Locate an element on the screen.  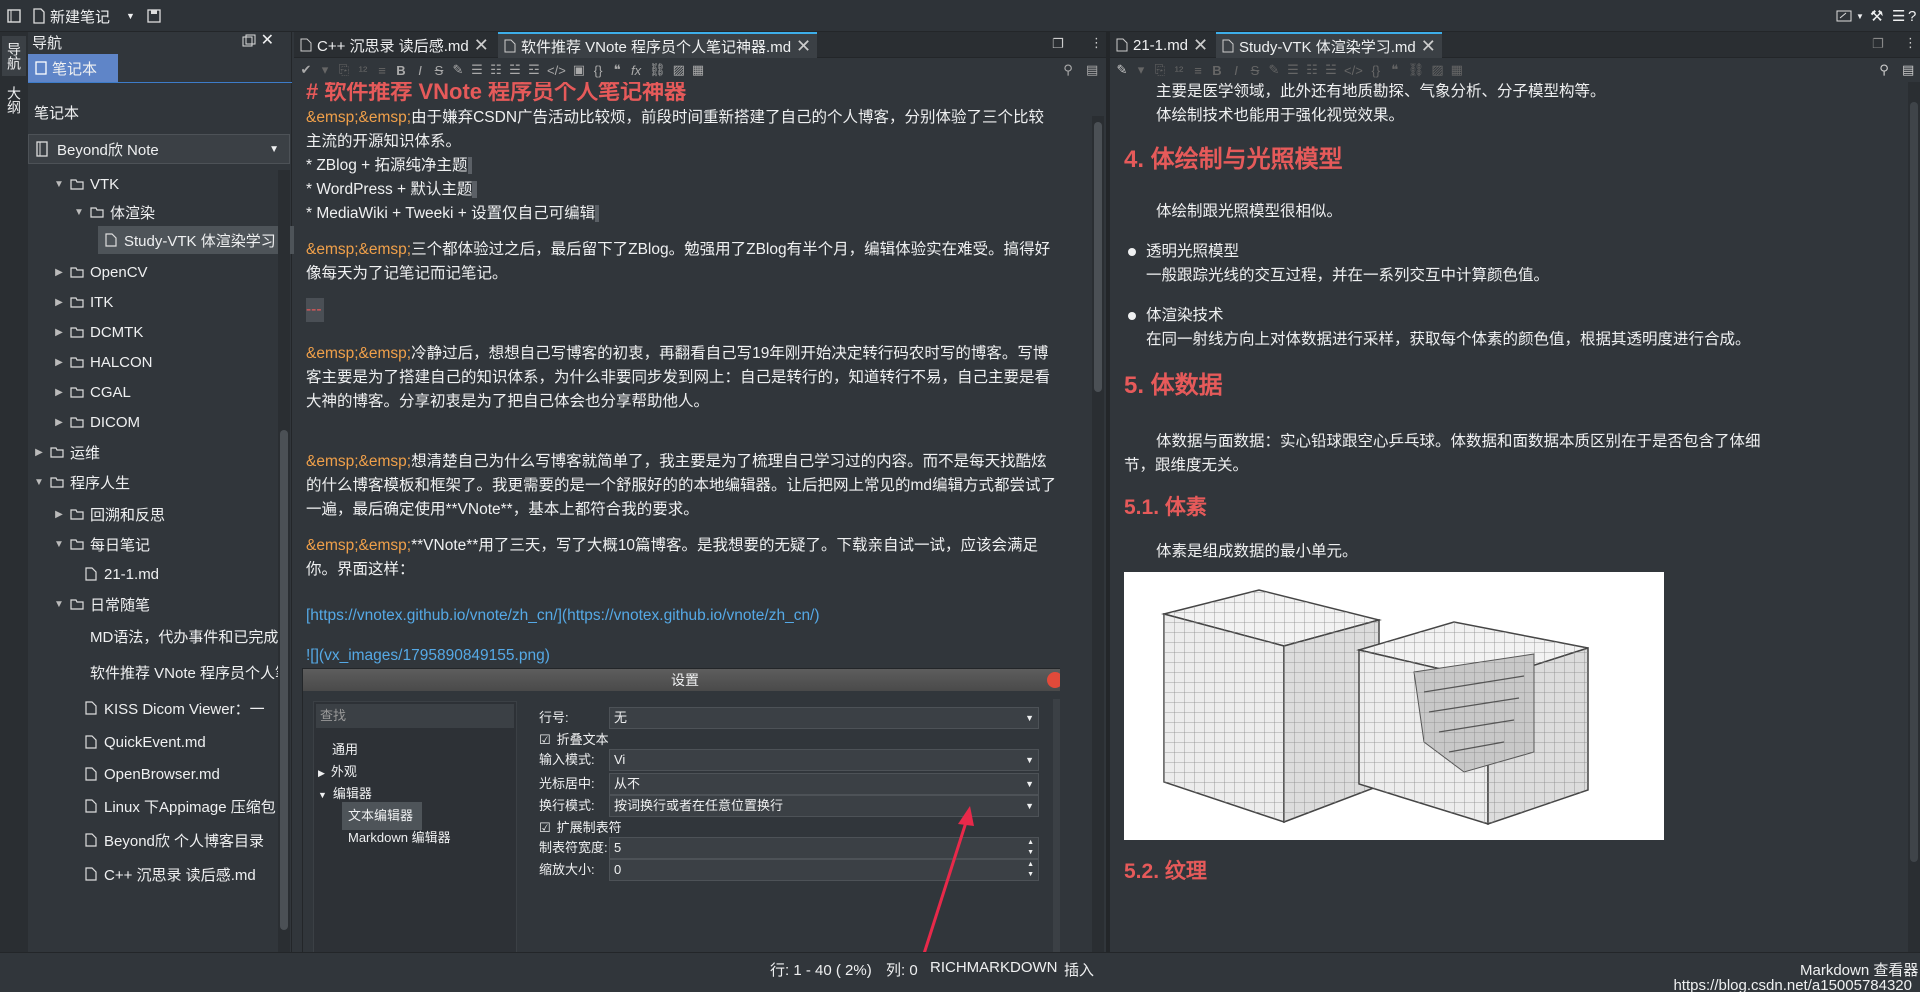
tree-folder: ▼ 日常随笔 is located at coordinates (153, 604).